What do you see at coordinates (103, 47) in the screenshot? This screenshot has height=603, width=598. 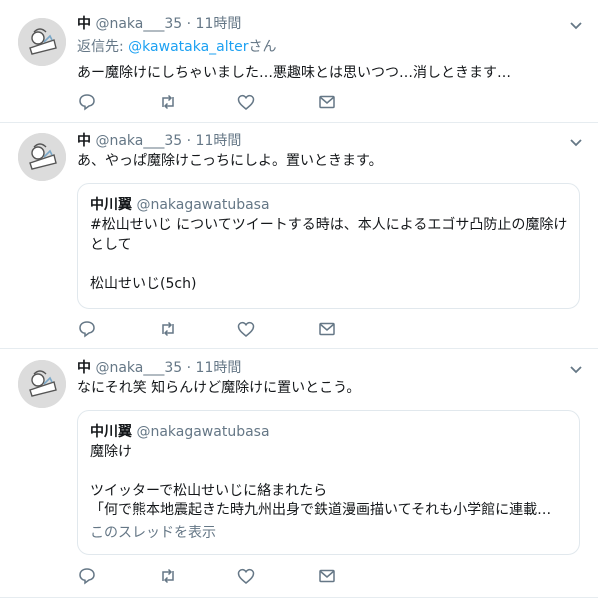 I see `reply-prefix: 返信先:` at bounding box center [103, 47].